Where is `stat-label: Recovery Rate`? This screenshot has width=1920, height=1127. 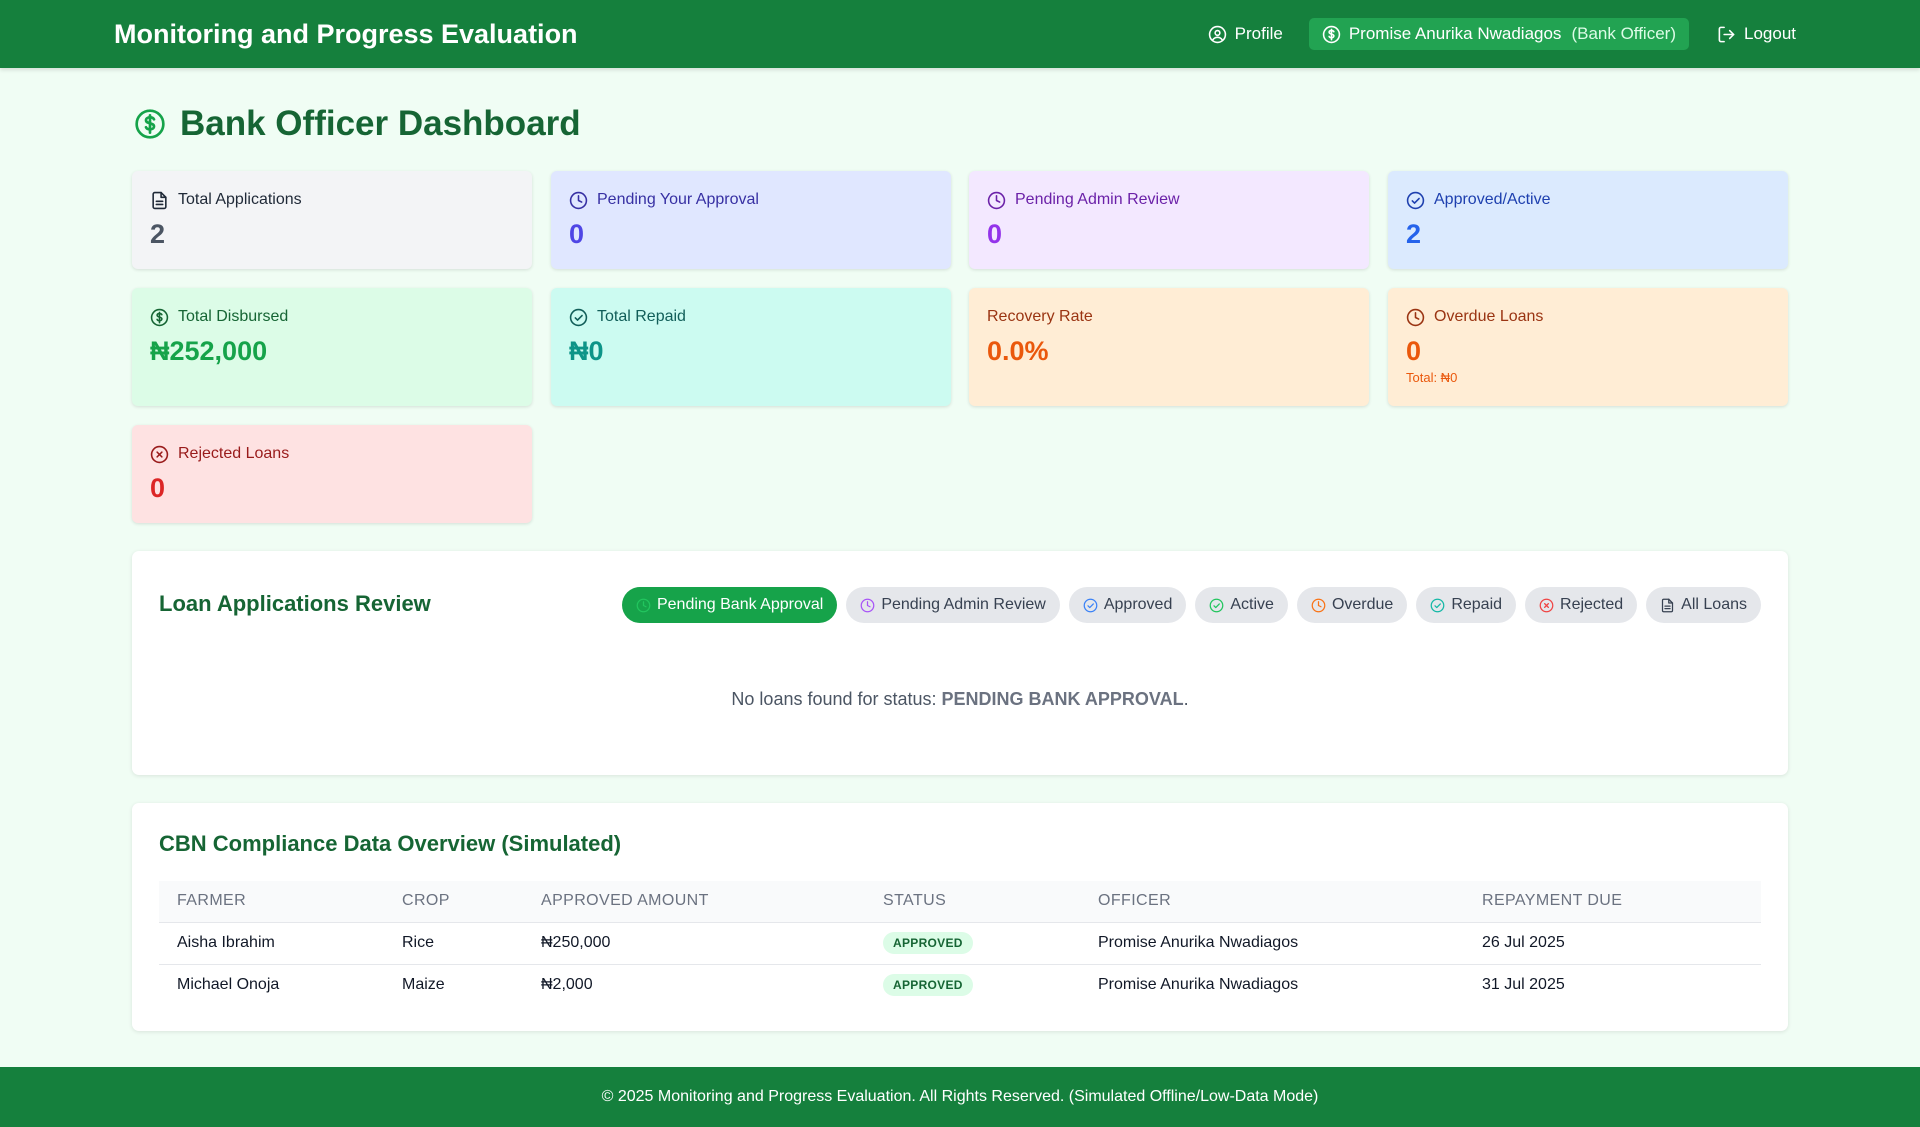 stat-label: Recovery Rate is located at coordinates (1040, 316).